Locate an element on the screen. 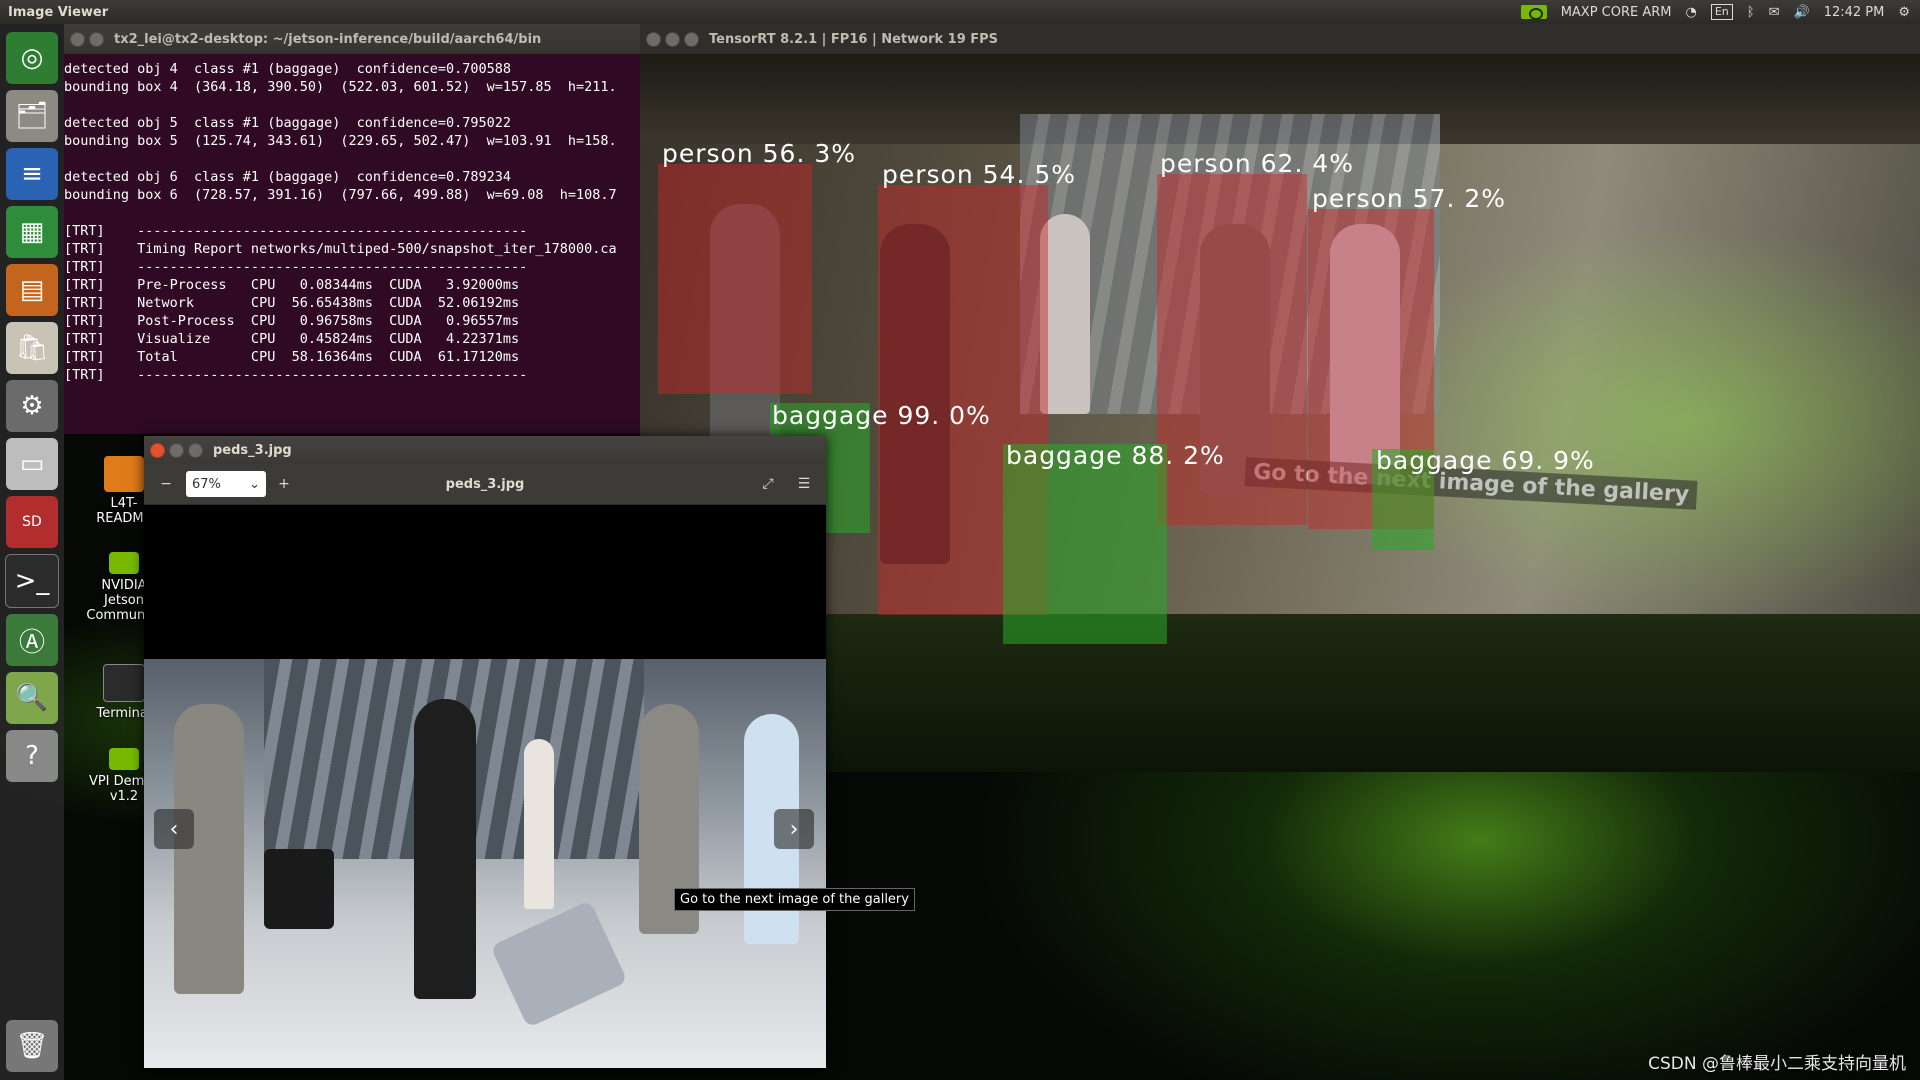  volume-icon: 🔊 is located at coordinates (1802, 12).